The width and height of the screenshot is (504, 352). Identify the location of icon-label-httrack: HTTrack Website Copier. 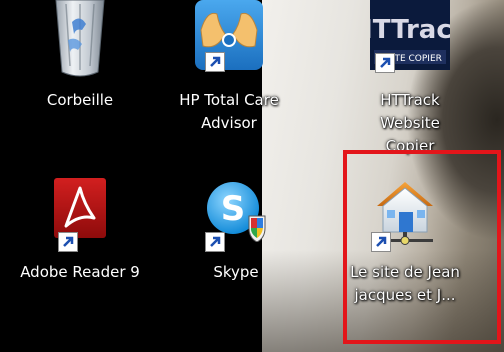
(410, 123).